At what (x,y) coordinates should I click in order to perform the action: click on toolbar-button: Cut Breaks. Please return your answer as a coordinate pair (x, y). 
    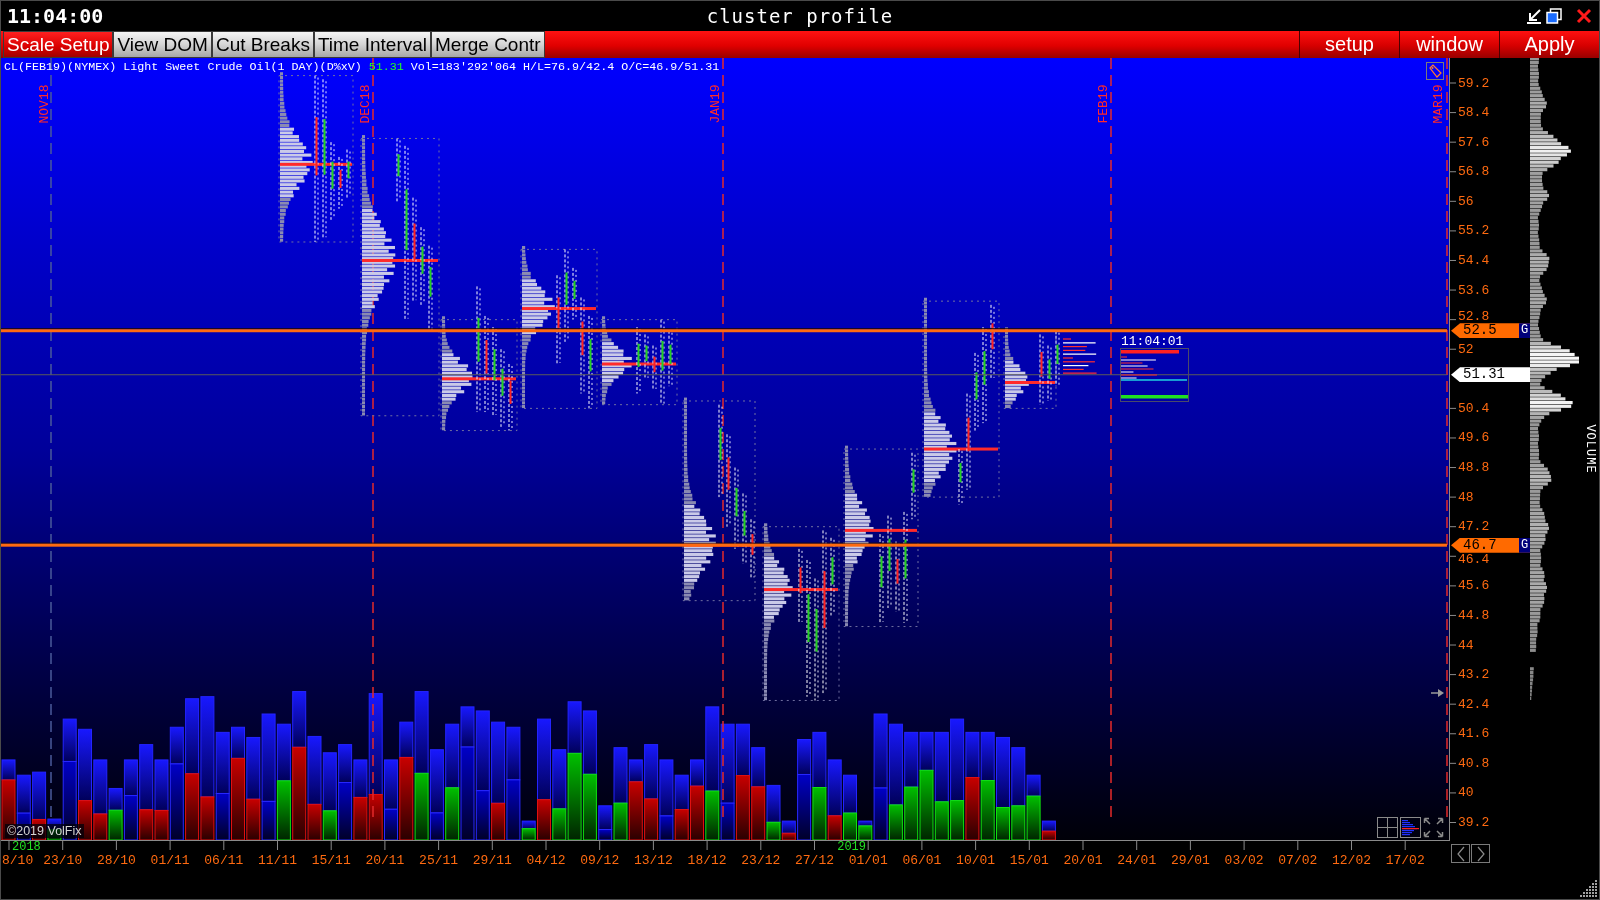
    Looking at the image, I should click on (262, 44).